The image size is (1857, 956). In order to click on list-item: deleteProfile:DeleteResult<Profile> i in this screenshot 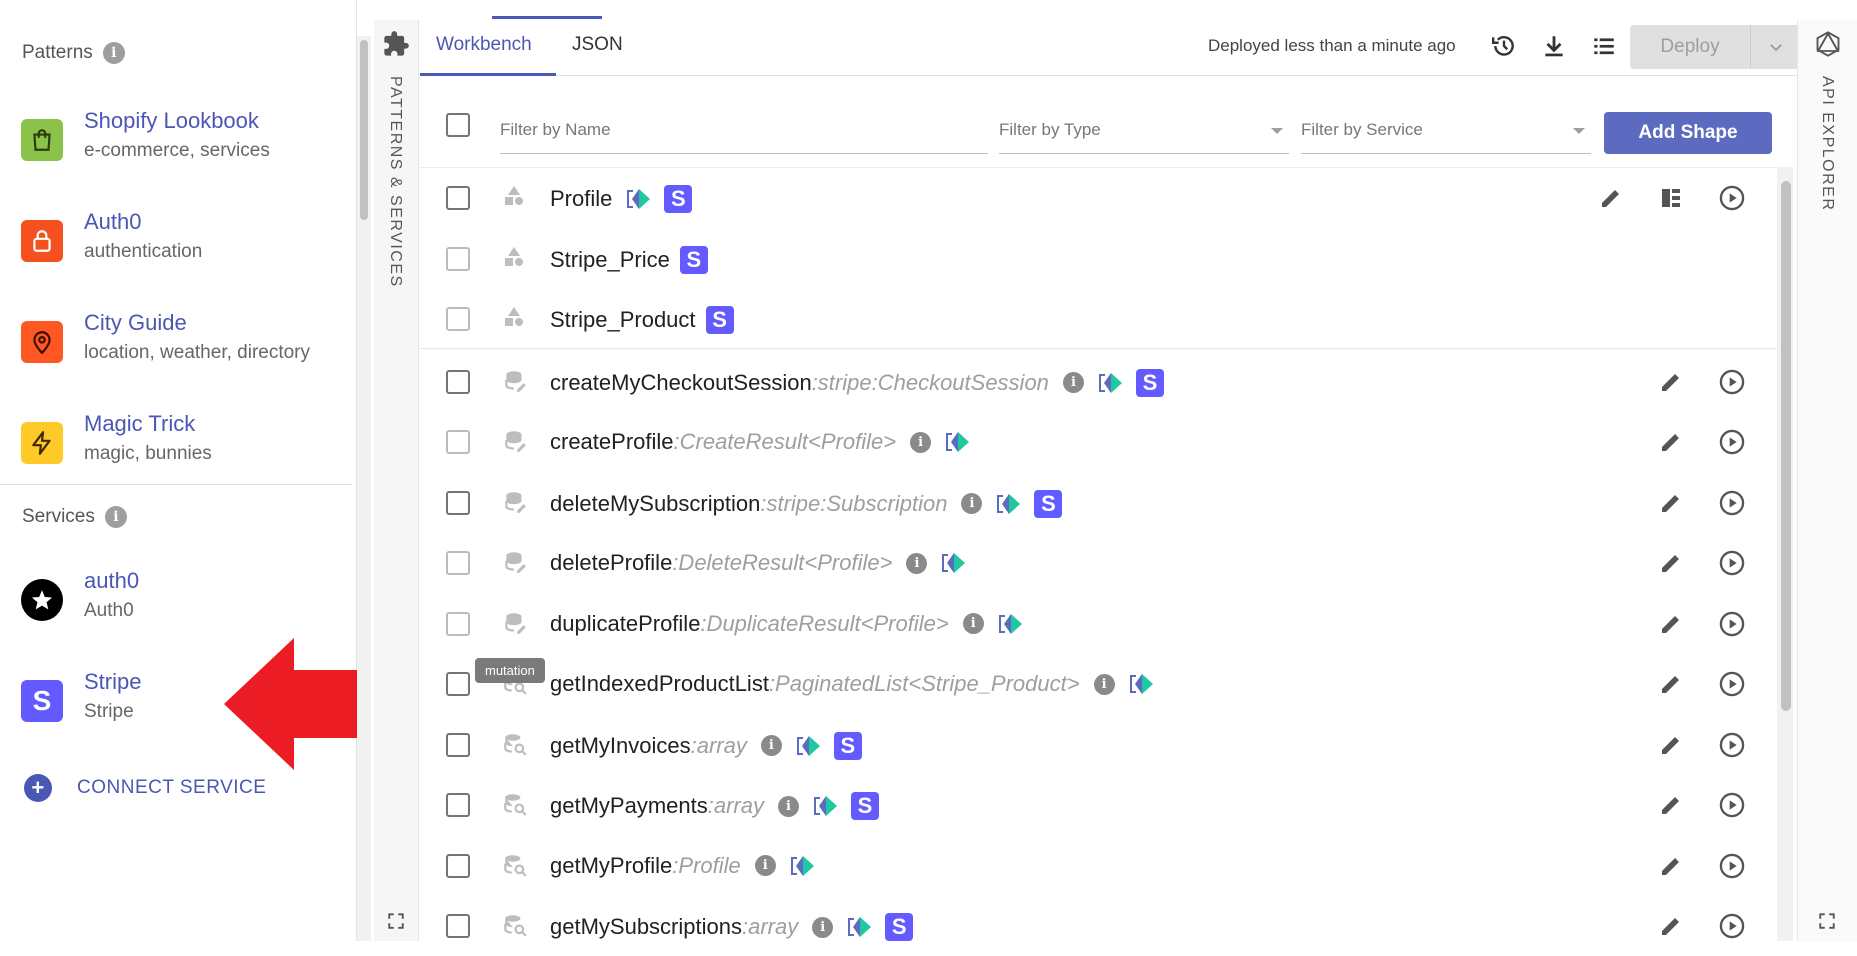, I will do `click(1098, 563)`.